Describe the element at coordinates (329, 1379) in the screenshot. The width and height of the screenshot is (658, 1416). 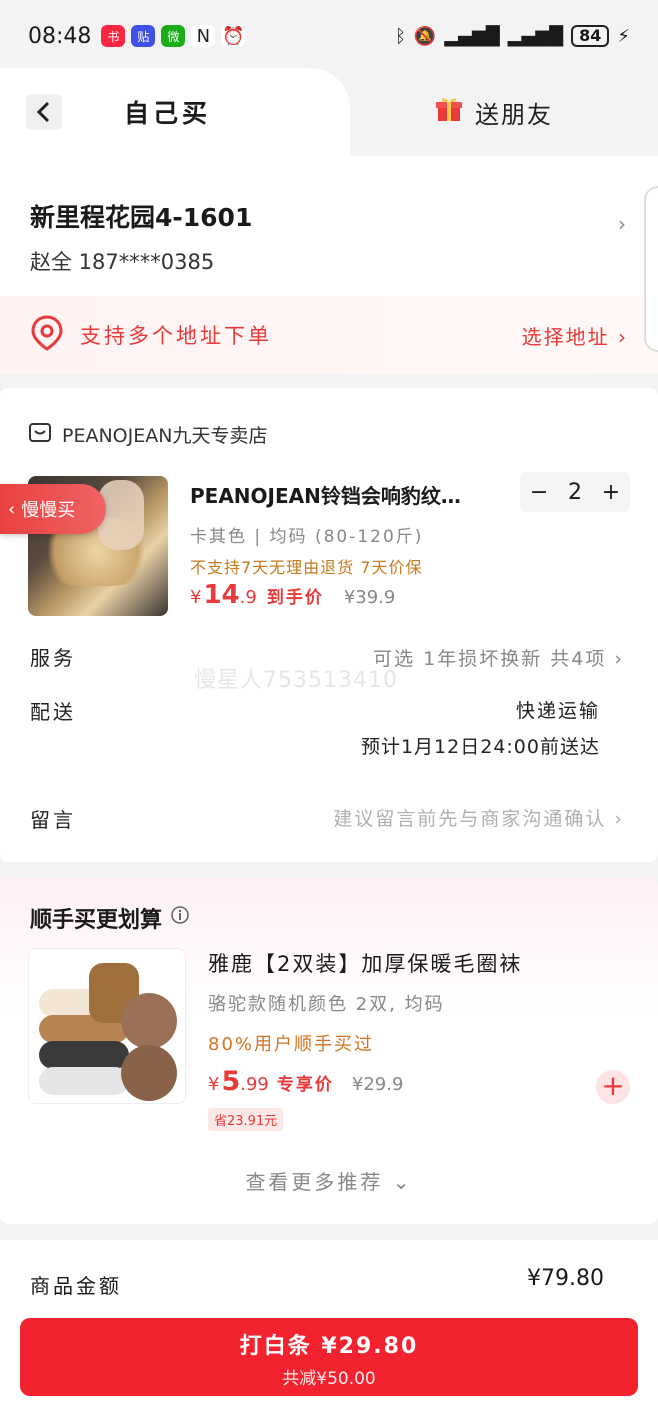
I see `pay-discount-label: 共减¥50.00` at that location.